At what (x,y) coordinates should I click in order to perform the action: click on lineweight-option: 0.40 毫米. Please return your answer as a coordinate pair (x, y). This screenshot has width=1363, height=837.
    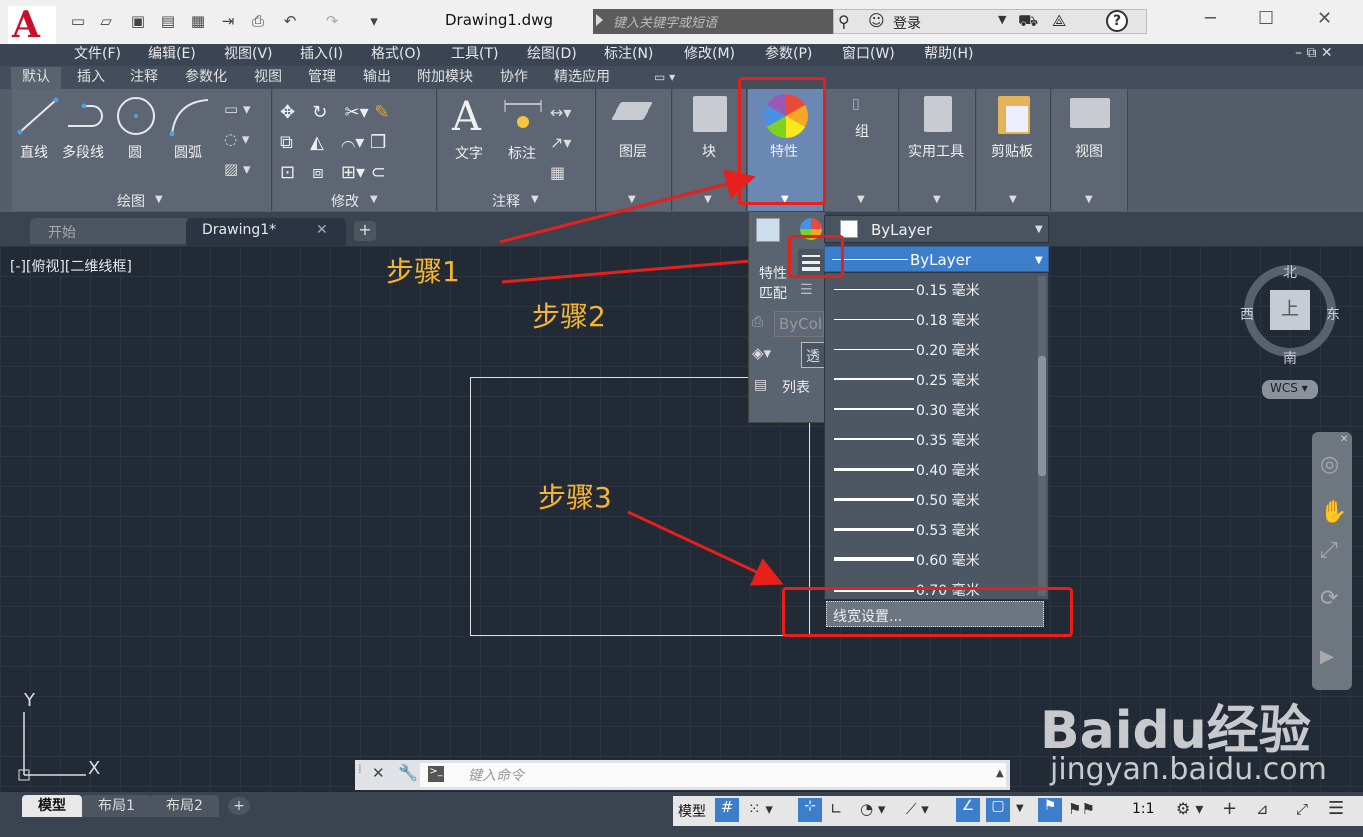
    Looking at the image, I should click on (925, 469).